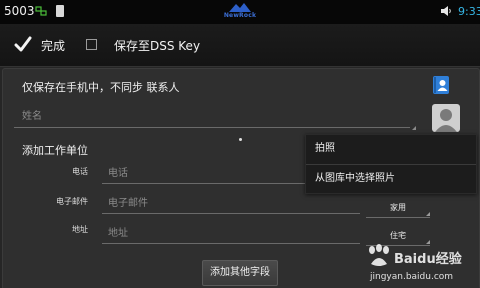 This screenshot has width=480, height=288. What do you see at coordinates (53, 45) in the screenshot?
I see `done-button: 完成` at bounding box center [53, 45].